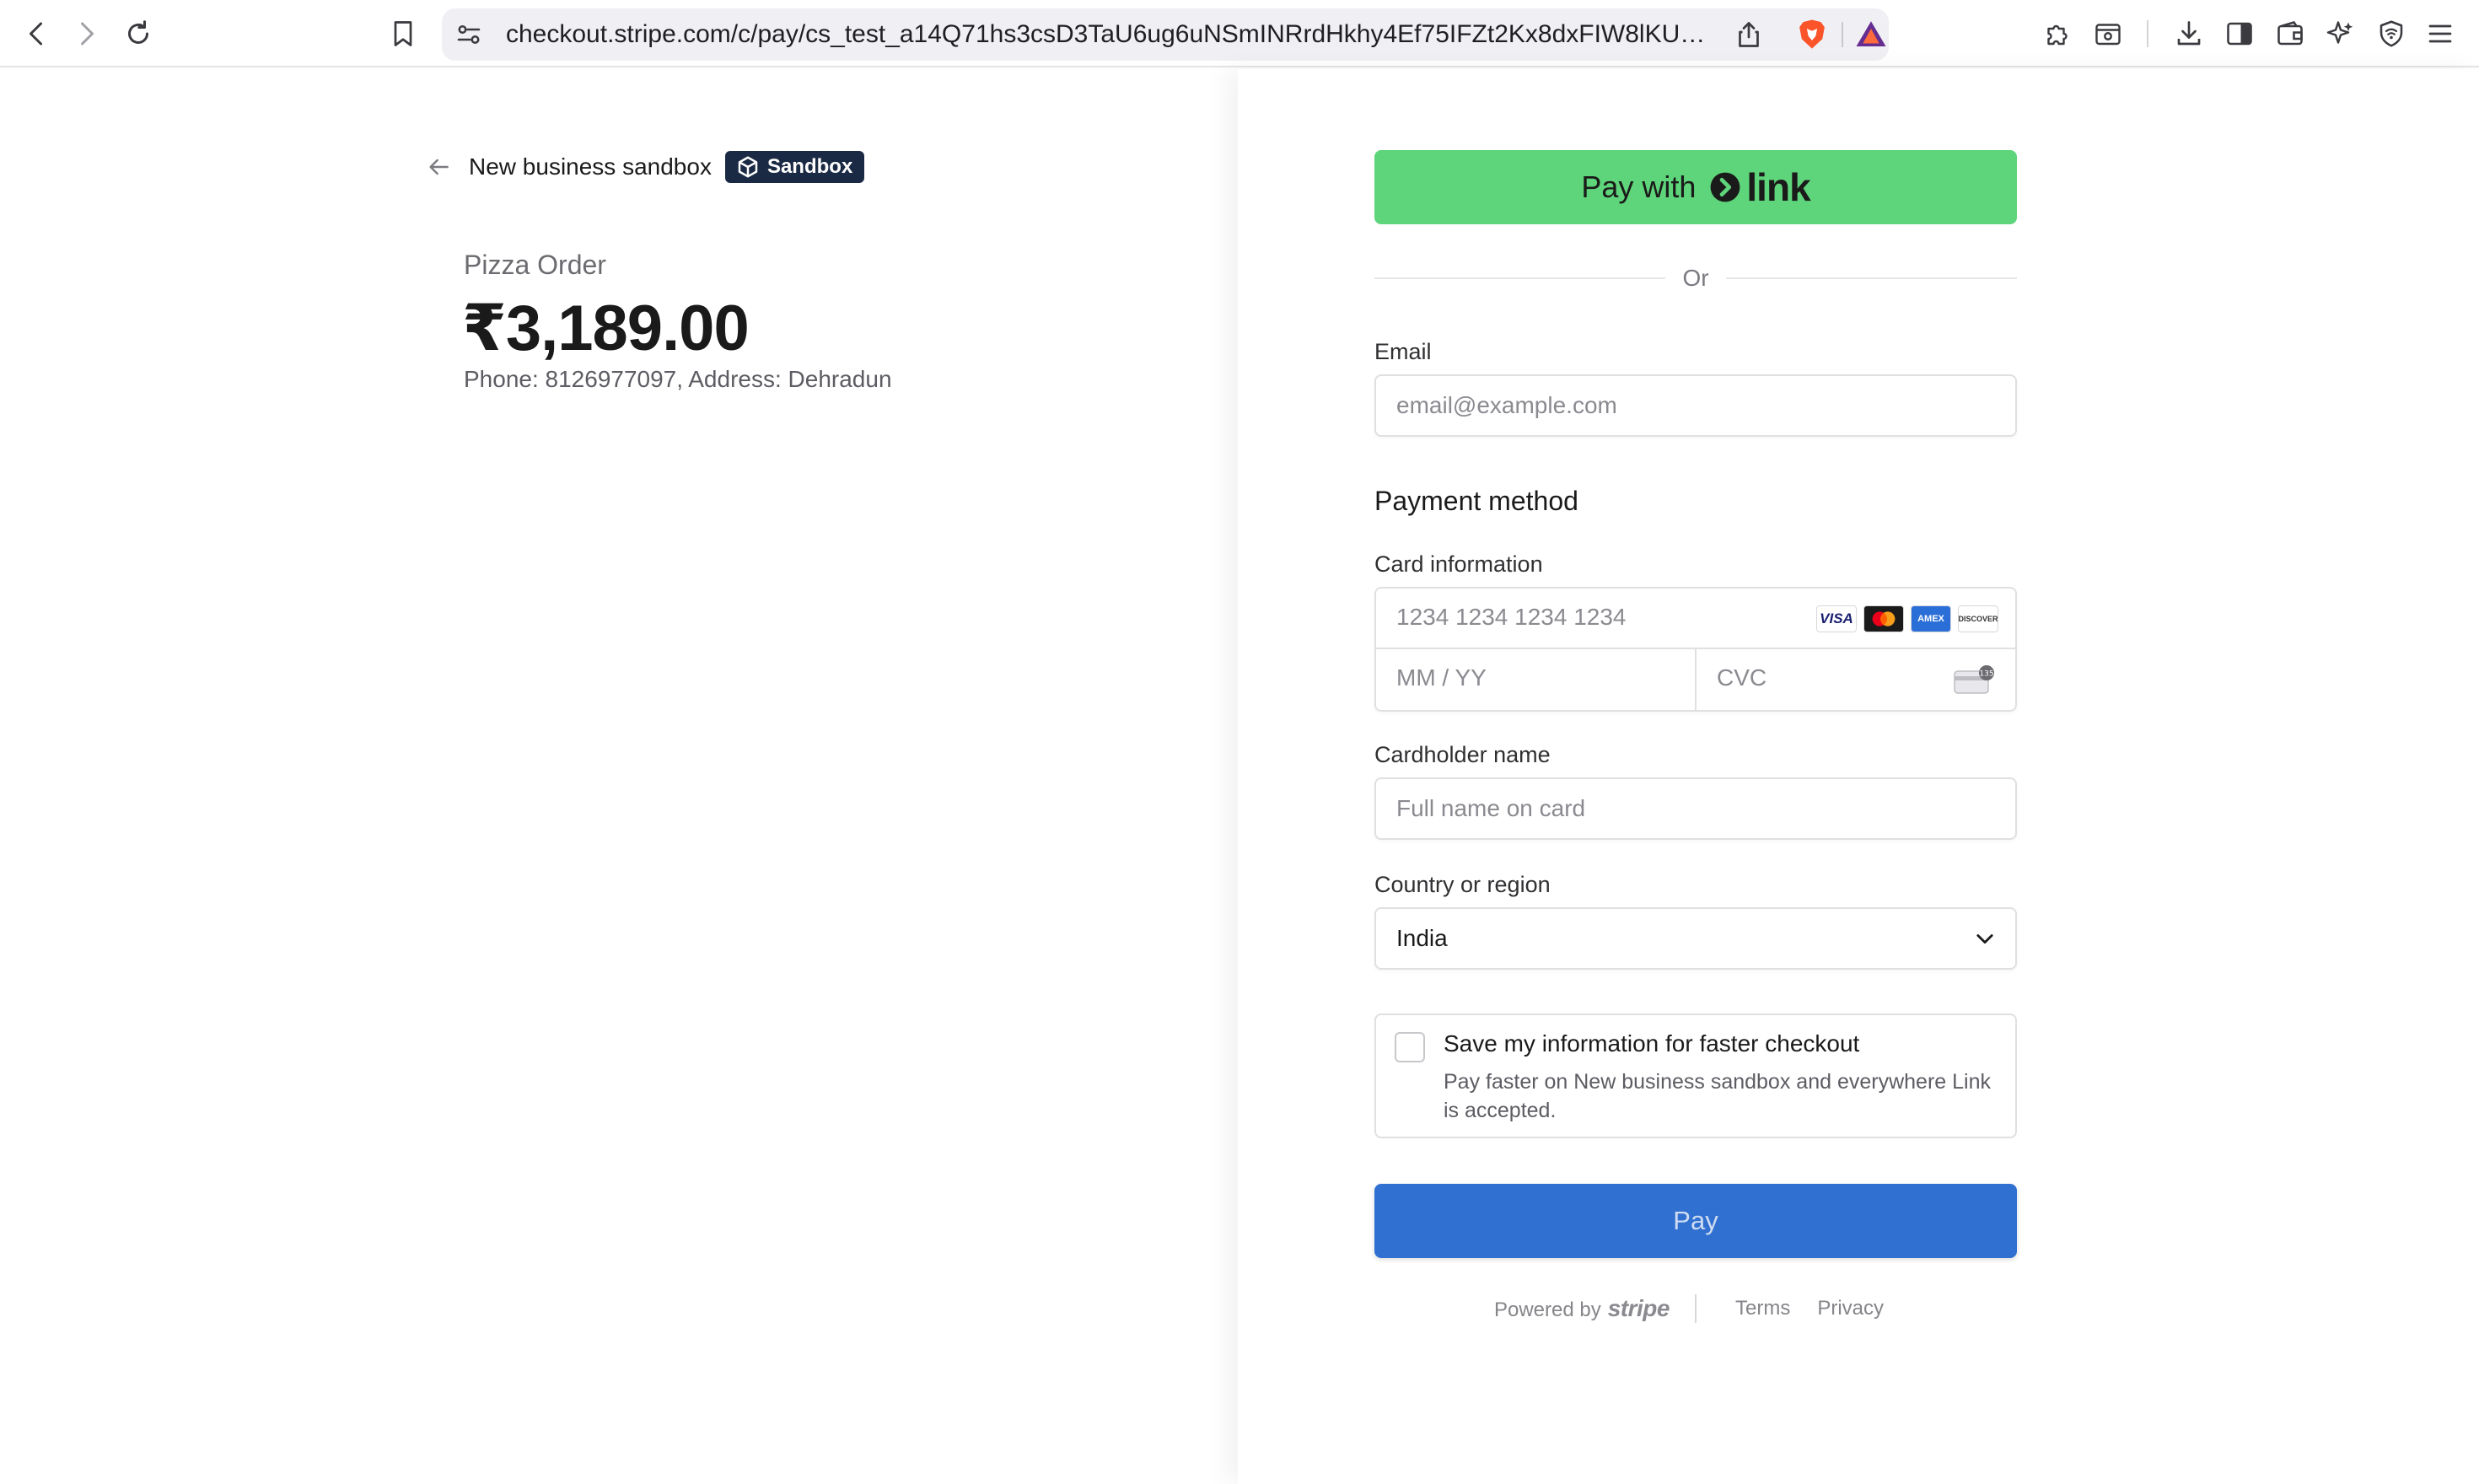 The height and width of the screenshot is (1484, 2479). Describe the element at coordinates (1422, 938) in the screenshot. I see `country-value: India` at that location.